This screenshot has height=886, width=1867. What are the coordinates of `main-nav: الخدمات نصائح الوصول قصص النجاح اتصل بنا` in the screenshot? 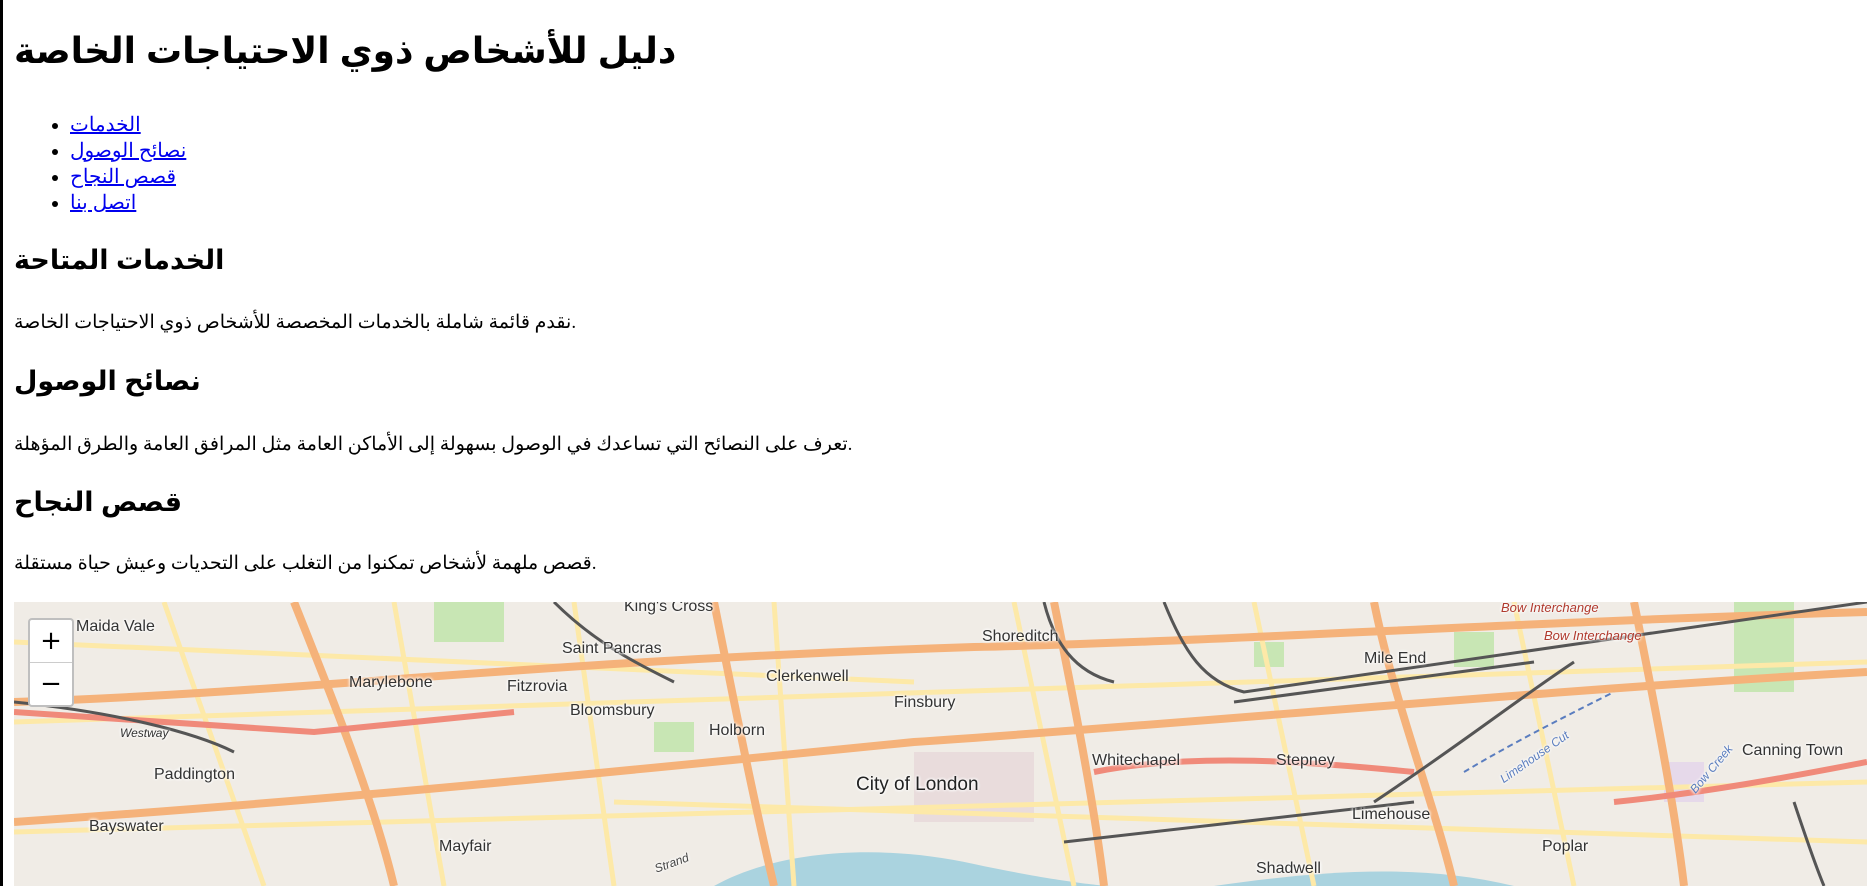 It's located at (100, 164).